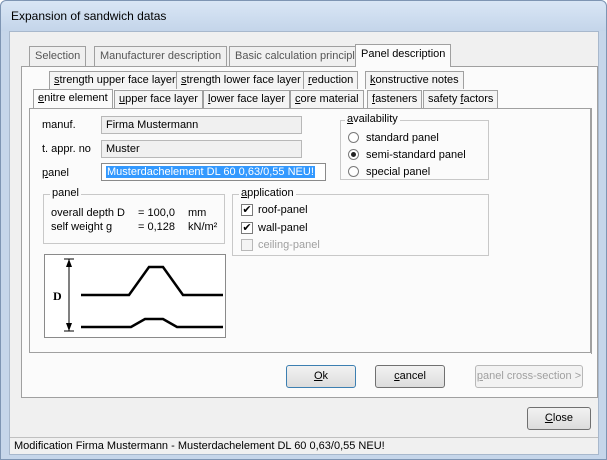 The width and height of the screenshot is (607, 460). Describe the element at coordinates (529, 376) in the screenshot. I see `panel-cross-section-button: panel cross-section >` at that location.